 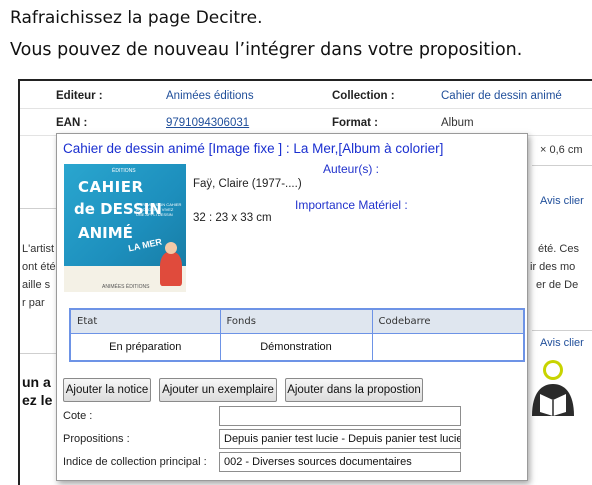 I want to click on cover-title-line: ANIMÉ, so click(x=105, y=233).